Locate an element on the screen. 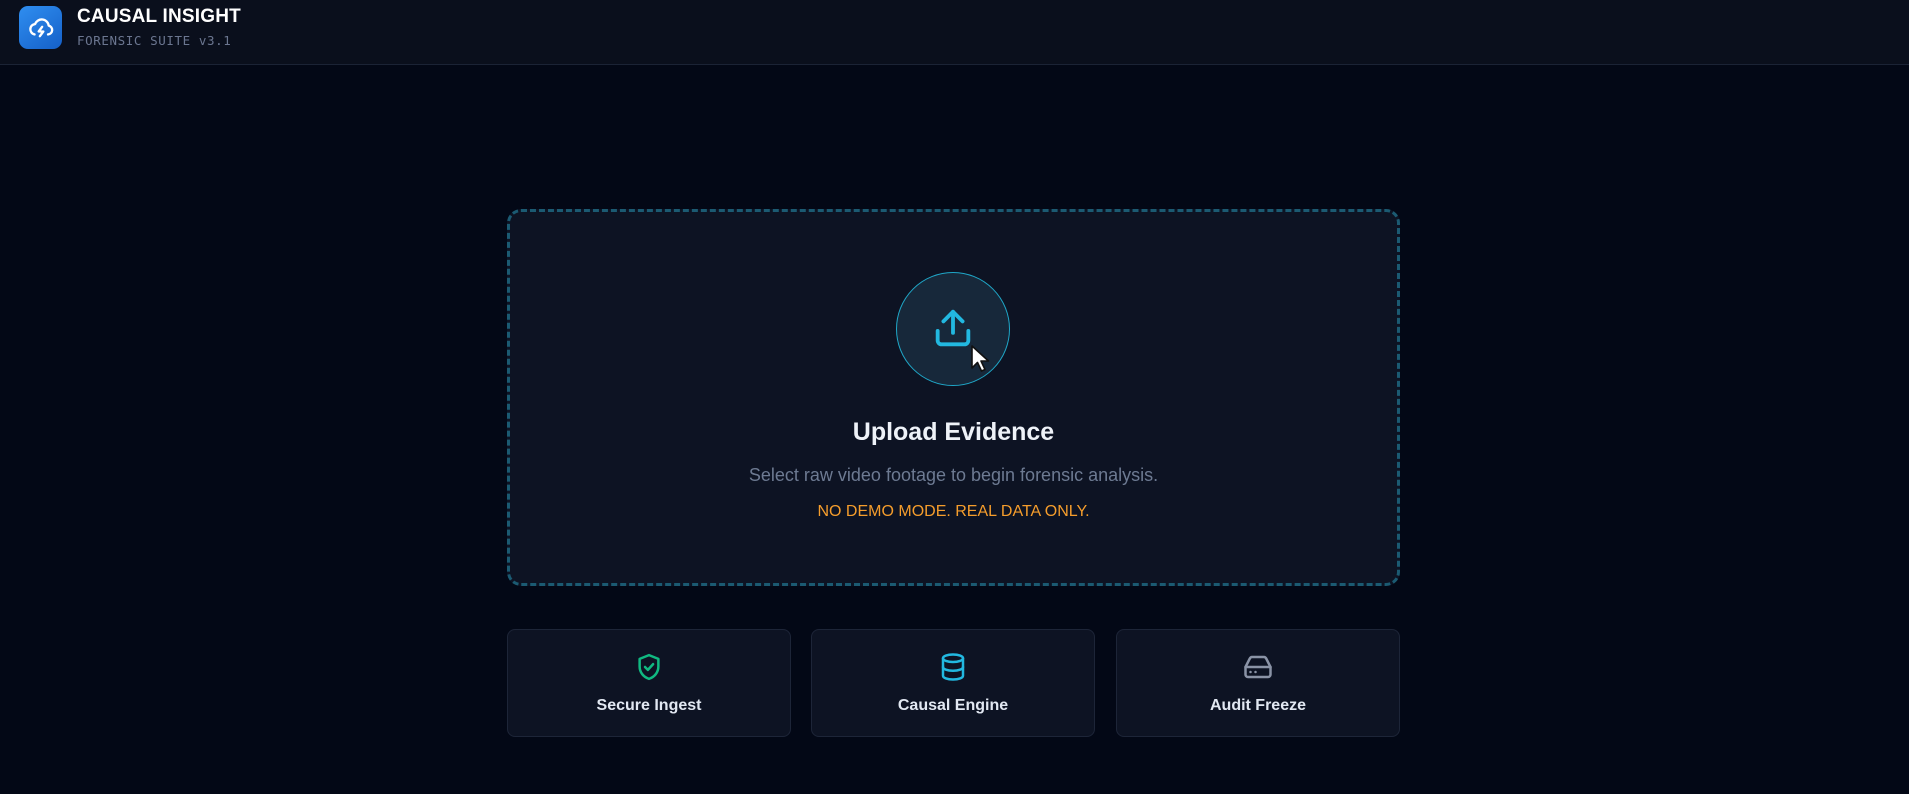 The height and width of the screenshot is (794, 1909). cloud-lightning-icon is located at coordinates (40, 27).